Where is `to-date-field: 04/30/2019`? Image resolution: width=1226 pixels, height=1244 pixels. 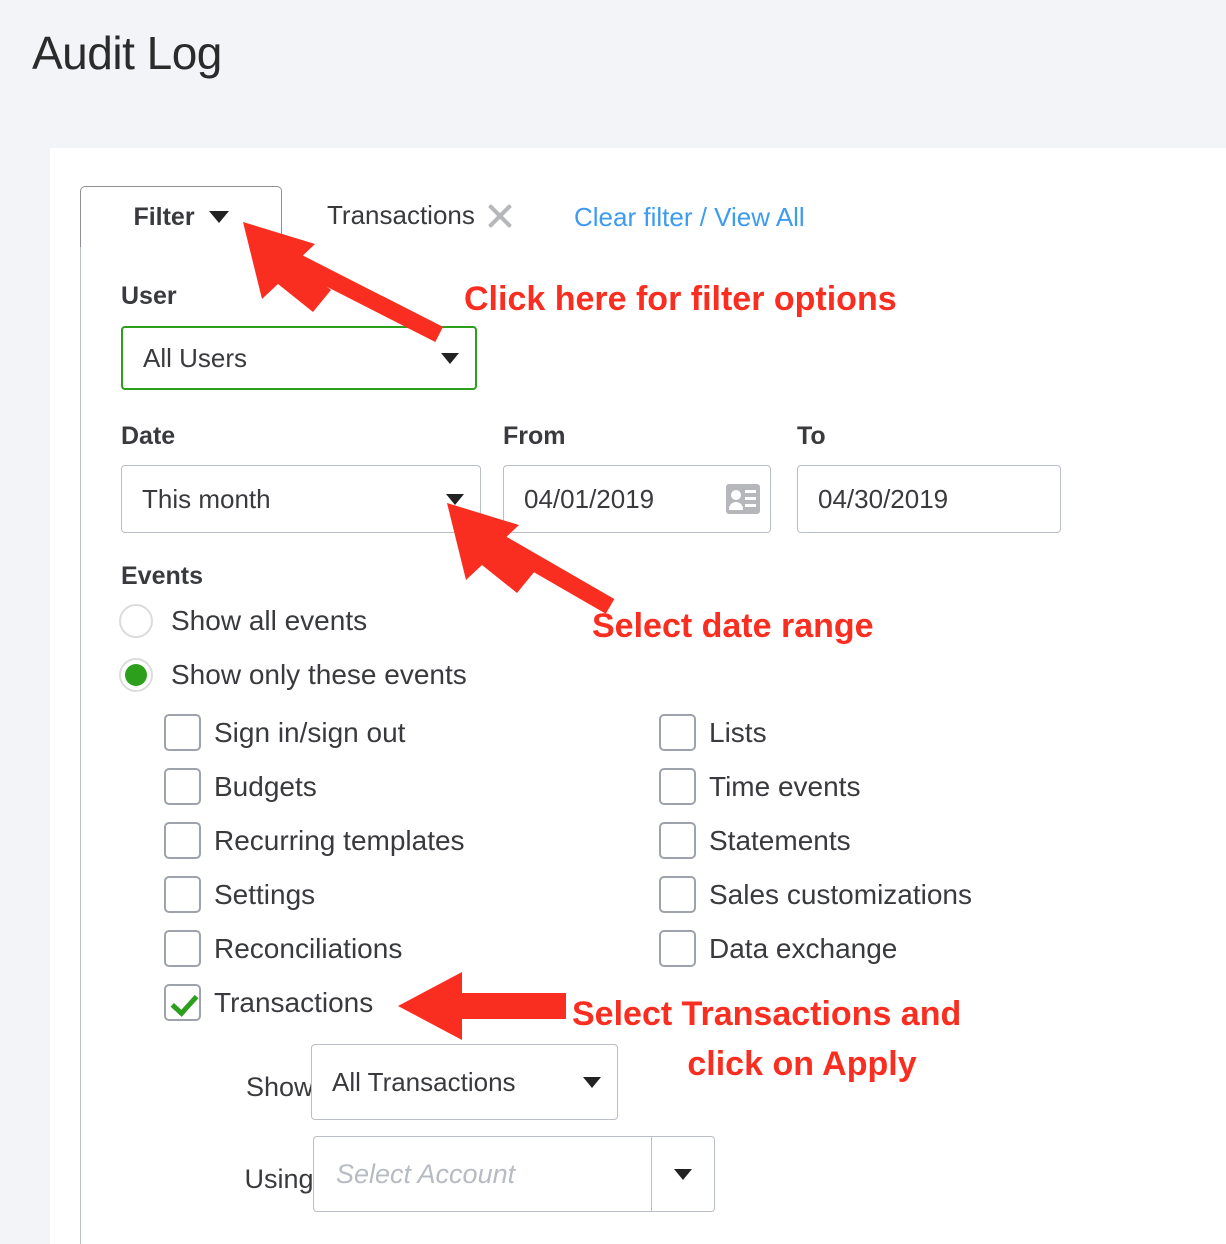 to-date-field: 04/30/2019 is located at coordinates (929, 499).